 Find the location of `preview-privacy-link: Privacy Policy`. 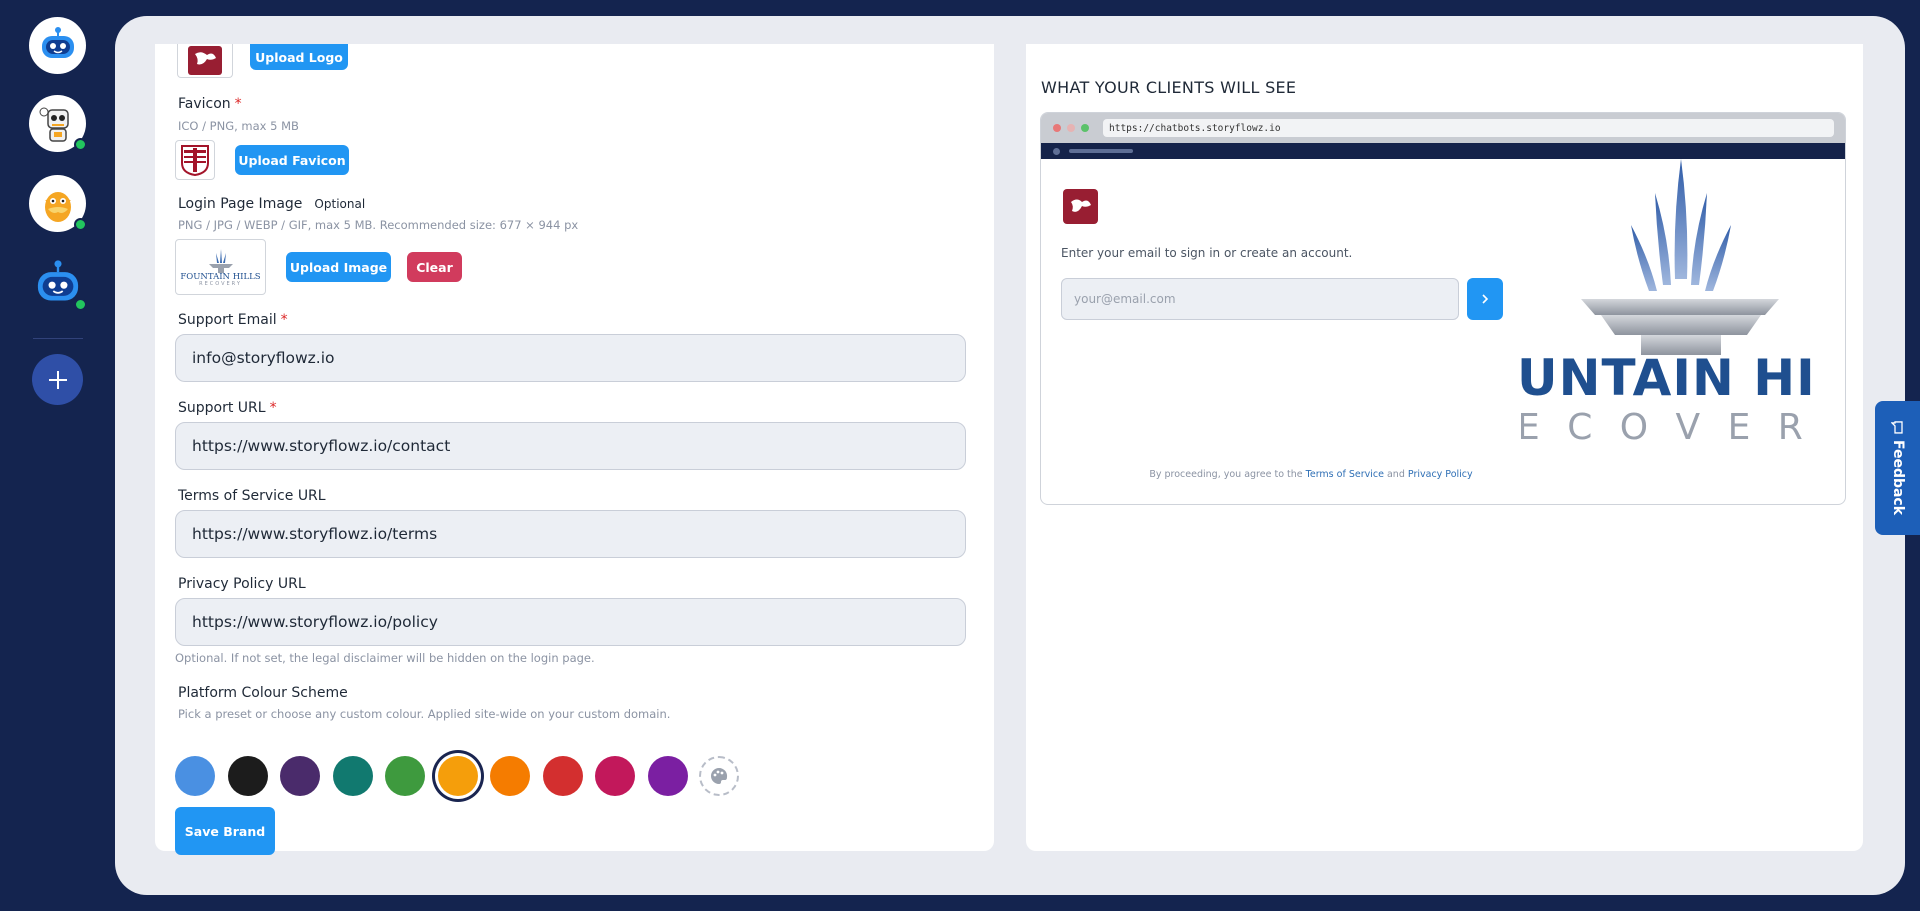

preview-privacy-link: Privacy Policy is located at coordinates (1440, 474).